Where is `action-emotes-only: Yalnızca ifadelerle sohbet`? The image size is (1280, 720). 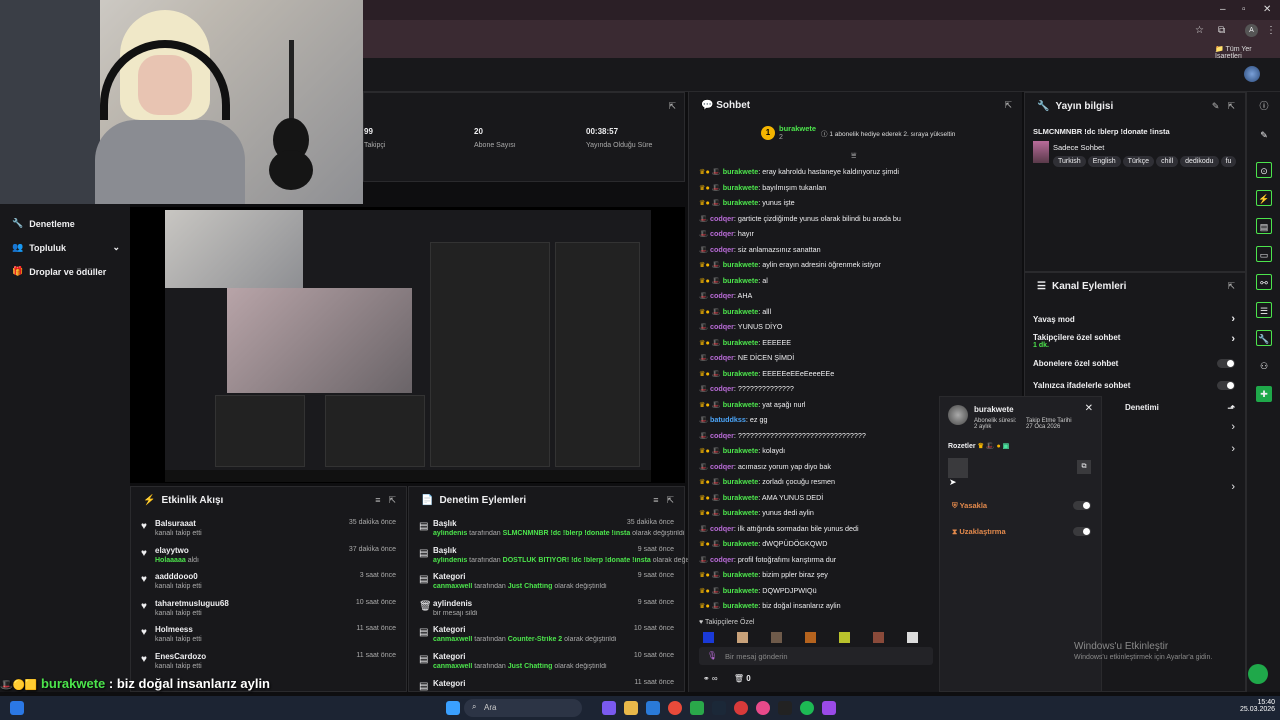
action-emotes-only: Yalnızca ifadelerle sohbet is located at coordinates (1134, 385).